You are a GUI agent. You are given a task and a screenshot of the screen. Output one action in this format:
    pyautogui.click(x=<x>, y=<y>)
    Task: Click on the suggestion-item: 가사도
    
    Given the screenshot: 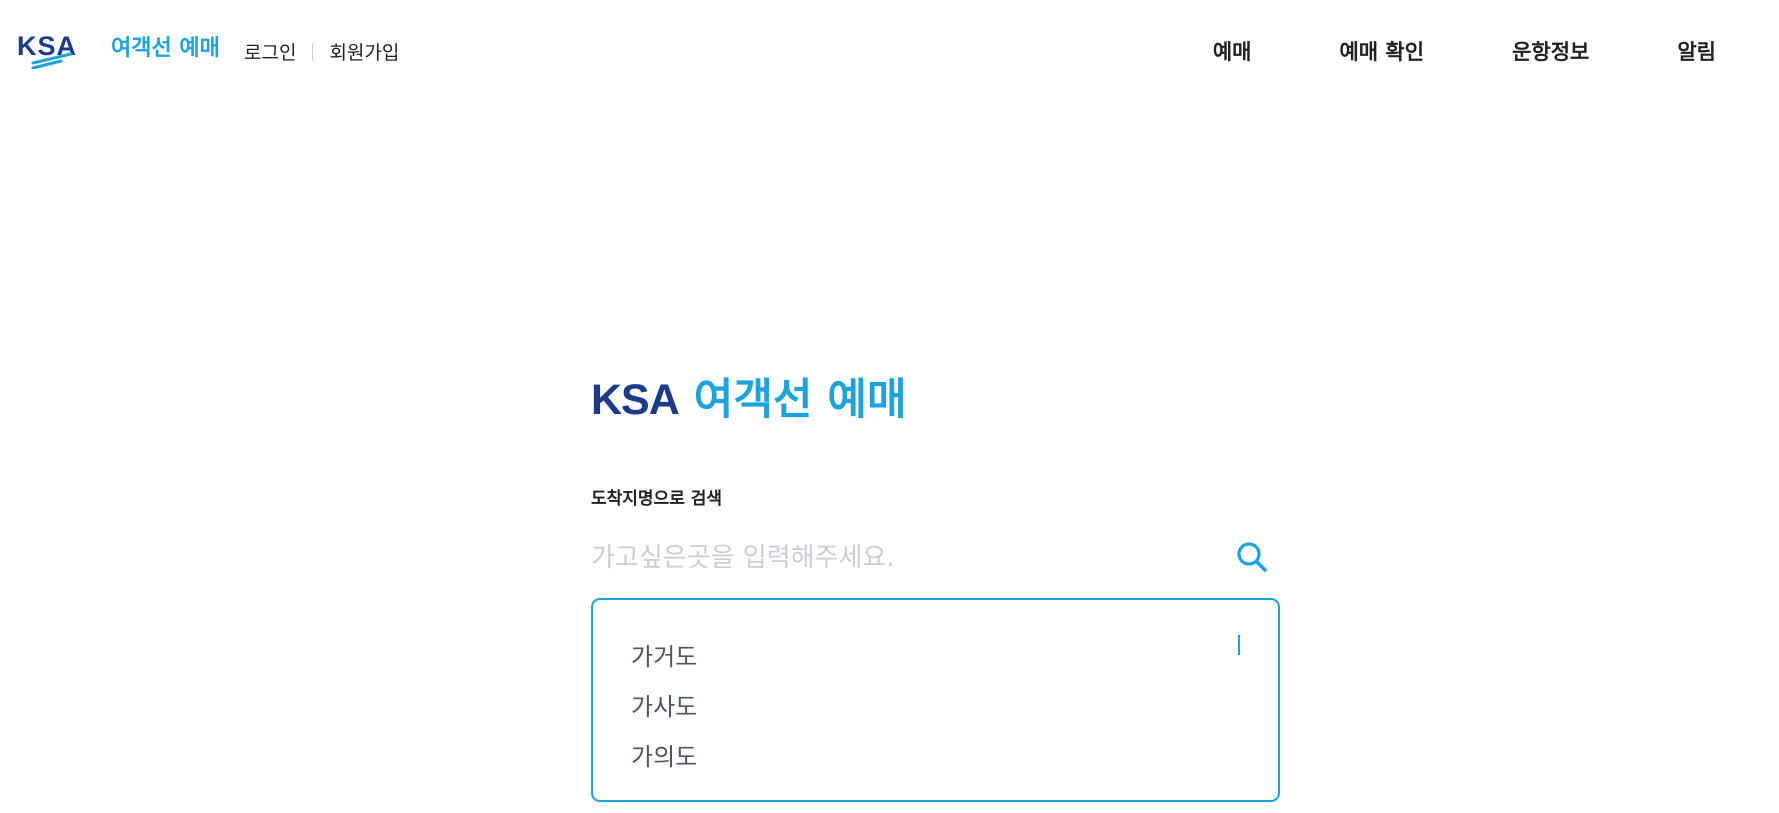 What is the action you would take?
    pyautogui.click(x=664, y=707)
    